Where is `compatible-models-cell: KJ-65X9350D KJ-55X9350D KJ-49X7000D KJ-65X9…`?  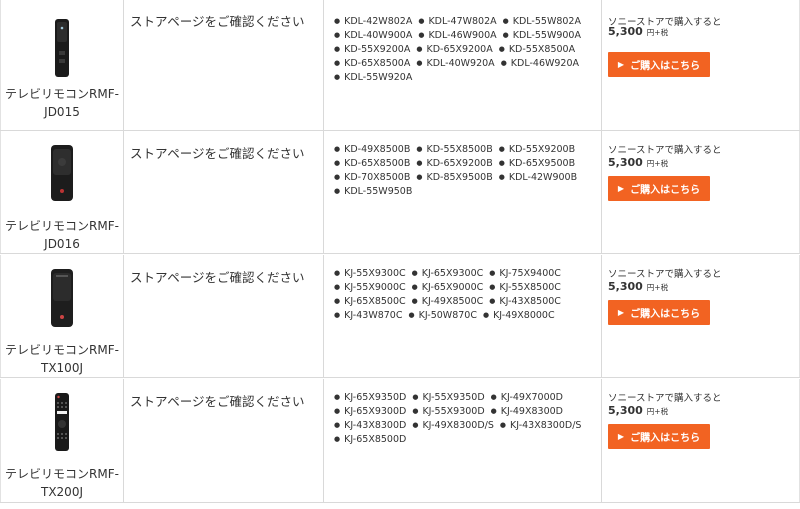 compatible-models-cell: KJ-65X9350D KJ-55X9350D KJ-49X7000D KJ-65X9… is located at coordinates (463, 440).